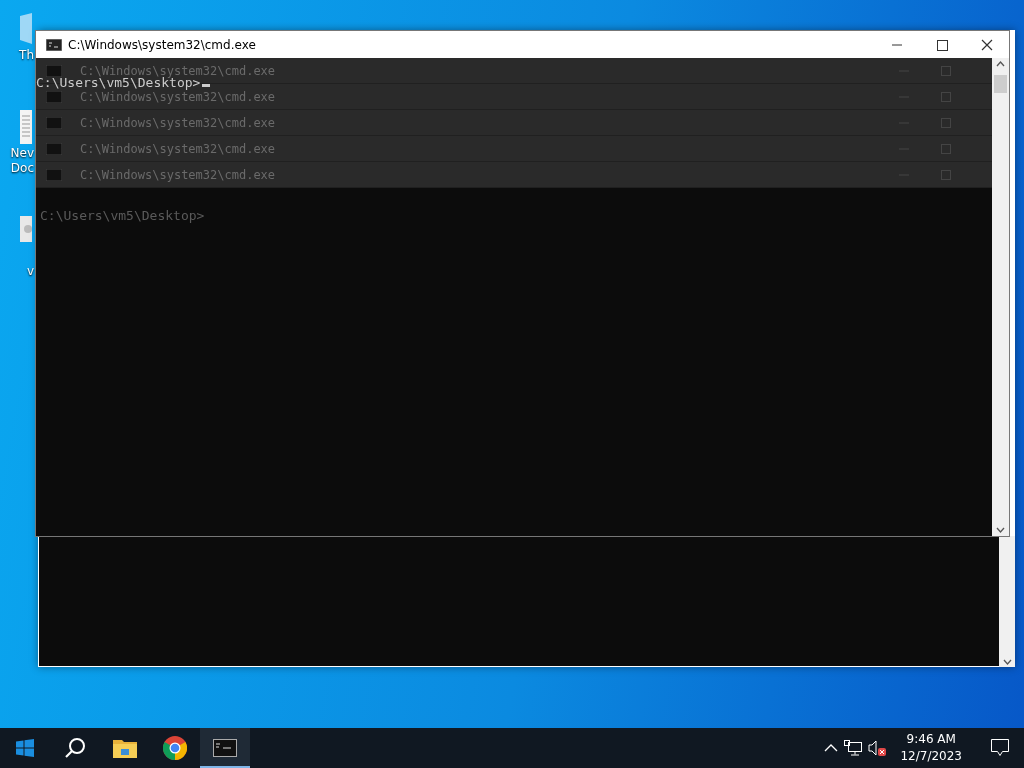  I want to click on search-icon, so click(75, 748).